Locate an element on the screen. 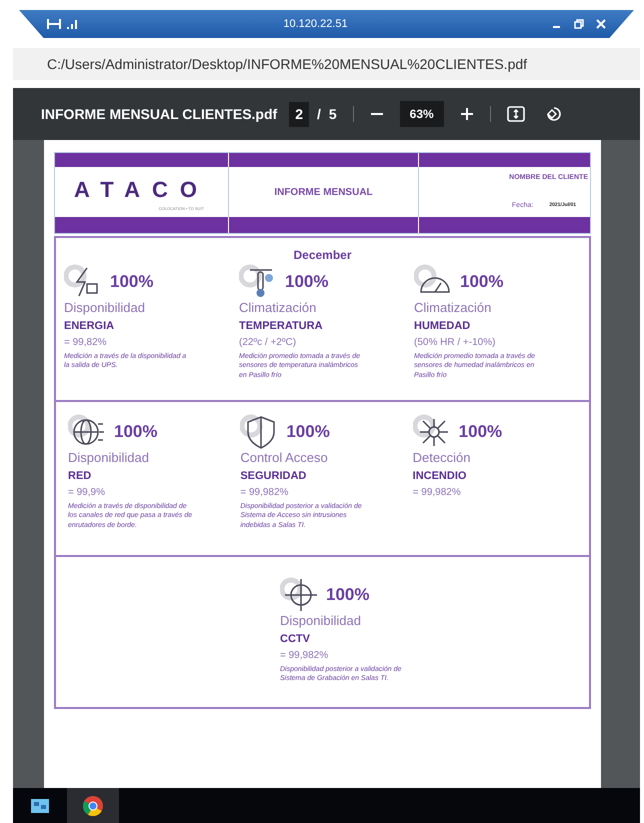 The width and height of the screenshot is (644, 823). address-bar: C:/Users/Administrator/Desktop/INFORME%20MENSUAL%20CLIENTES.pdf is located at coordinates (326, 64).